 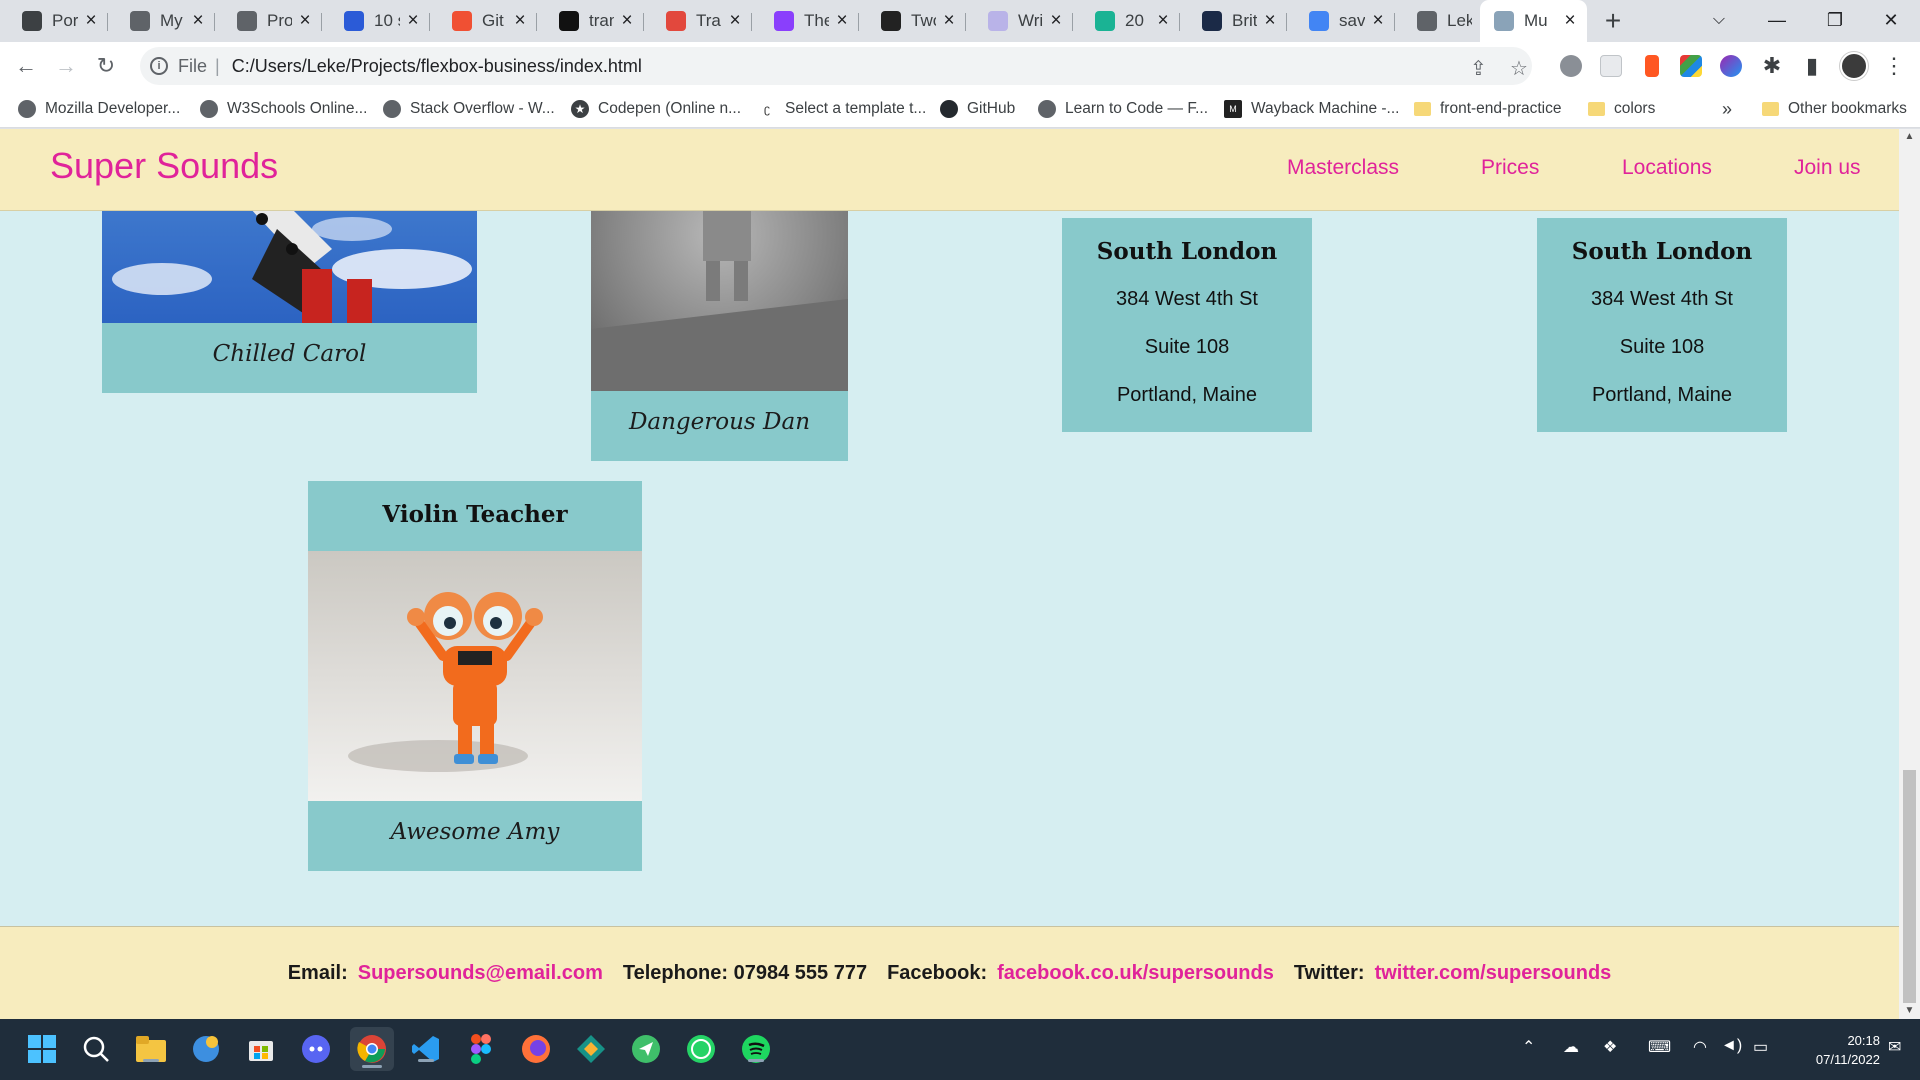 What do you see at coordinates (1891, 20) in the screenshot?
I see `close-window-button: ✕` at bounding box center [1891, 20].